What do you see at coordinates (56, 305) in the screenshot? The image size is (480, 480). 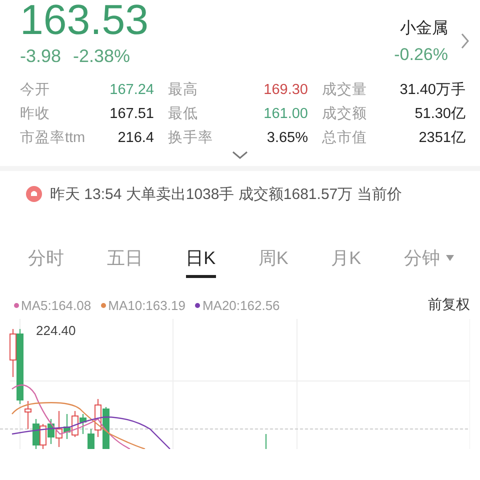 I see `legend-label: MA5:164.08` at bounding box center [56, 305].